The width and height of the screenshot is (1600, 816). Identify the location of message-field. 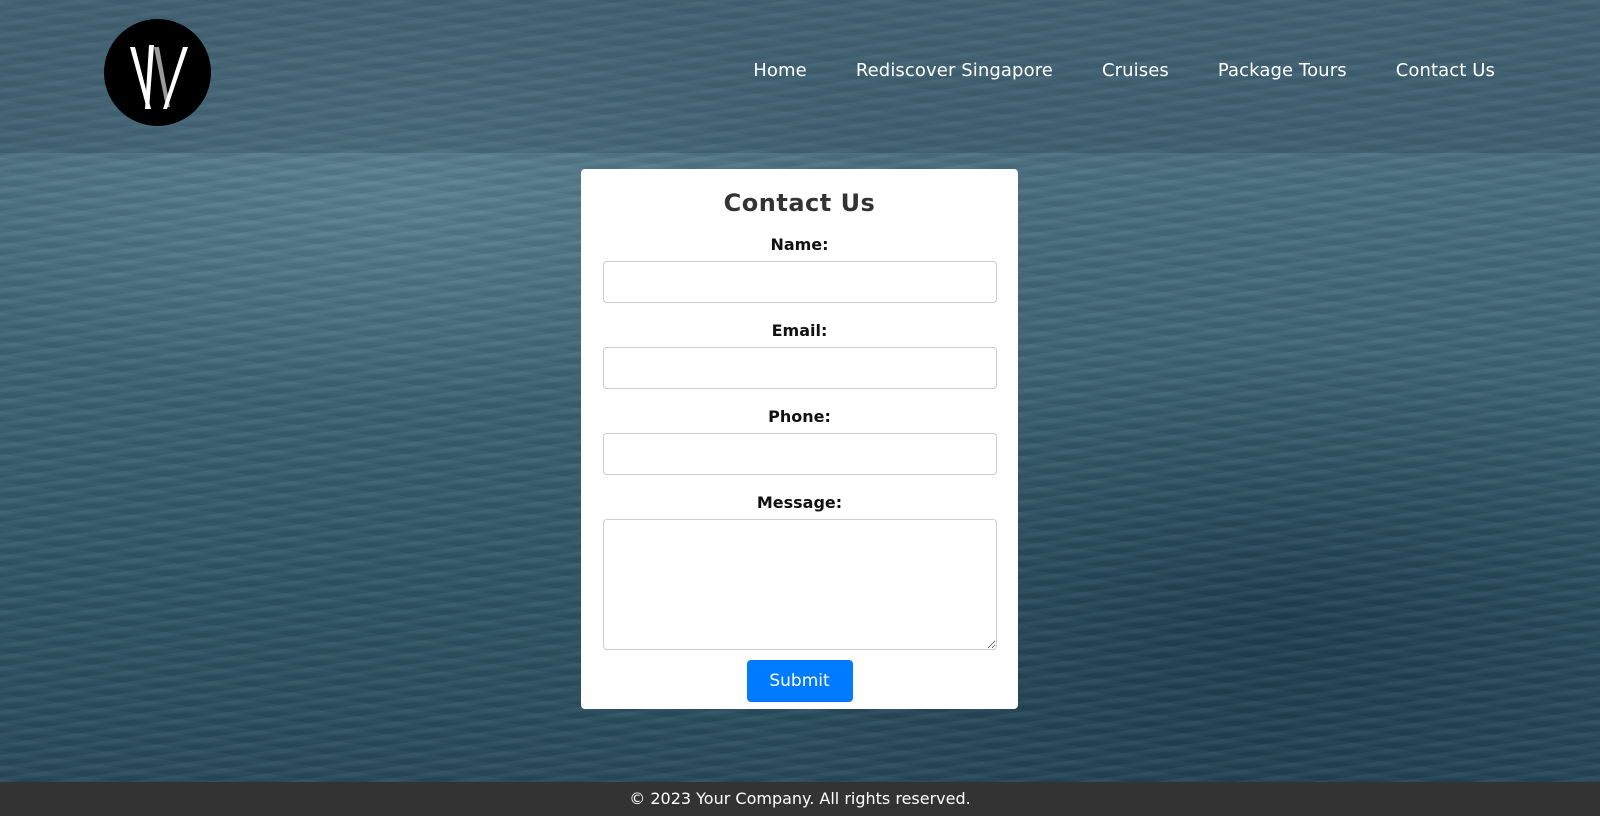
(800, 584).